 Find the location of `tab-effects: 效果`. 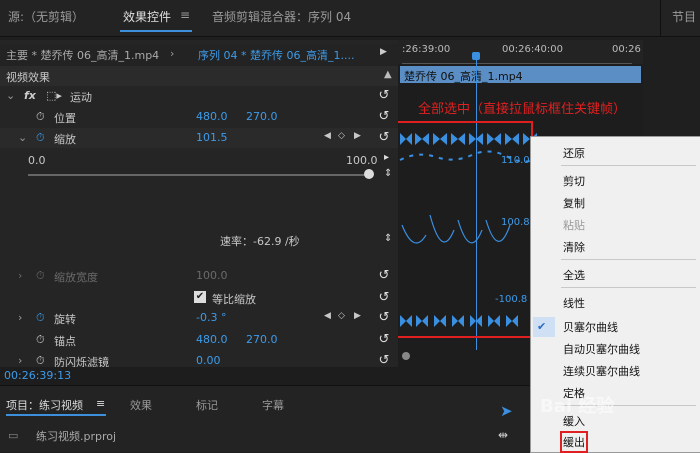

tab-effects: 效果 is located at coordinates (141, 405).